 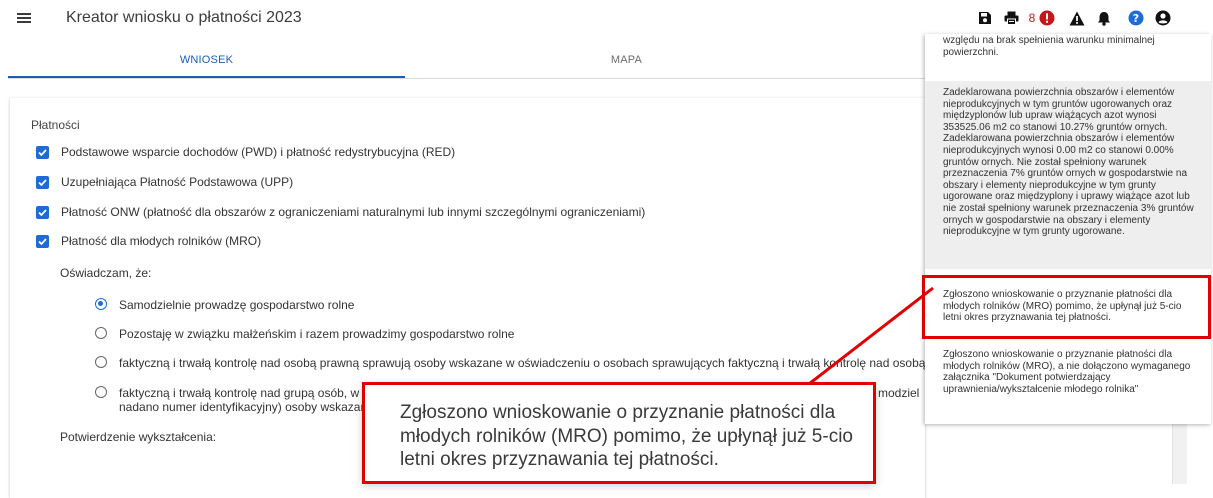 What do you see at coordinates (899, 393) in the screenshot?
I see `declaration-option-label-fragment: modziel` at bounding box center [899, 393].